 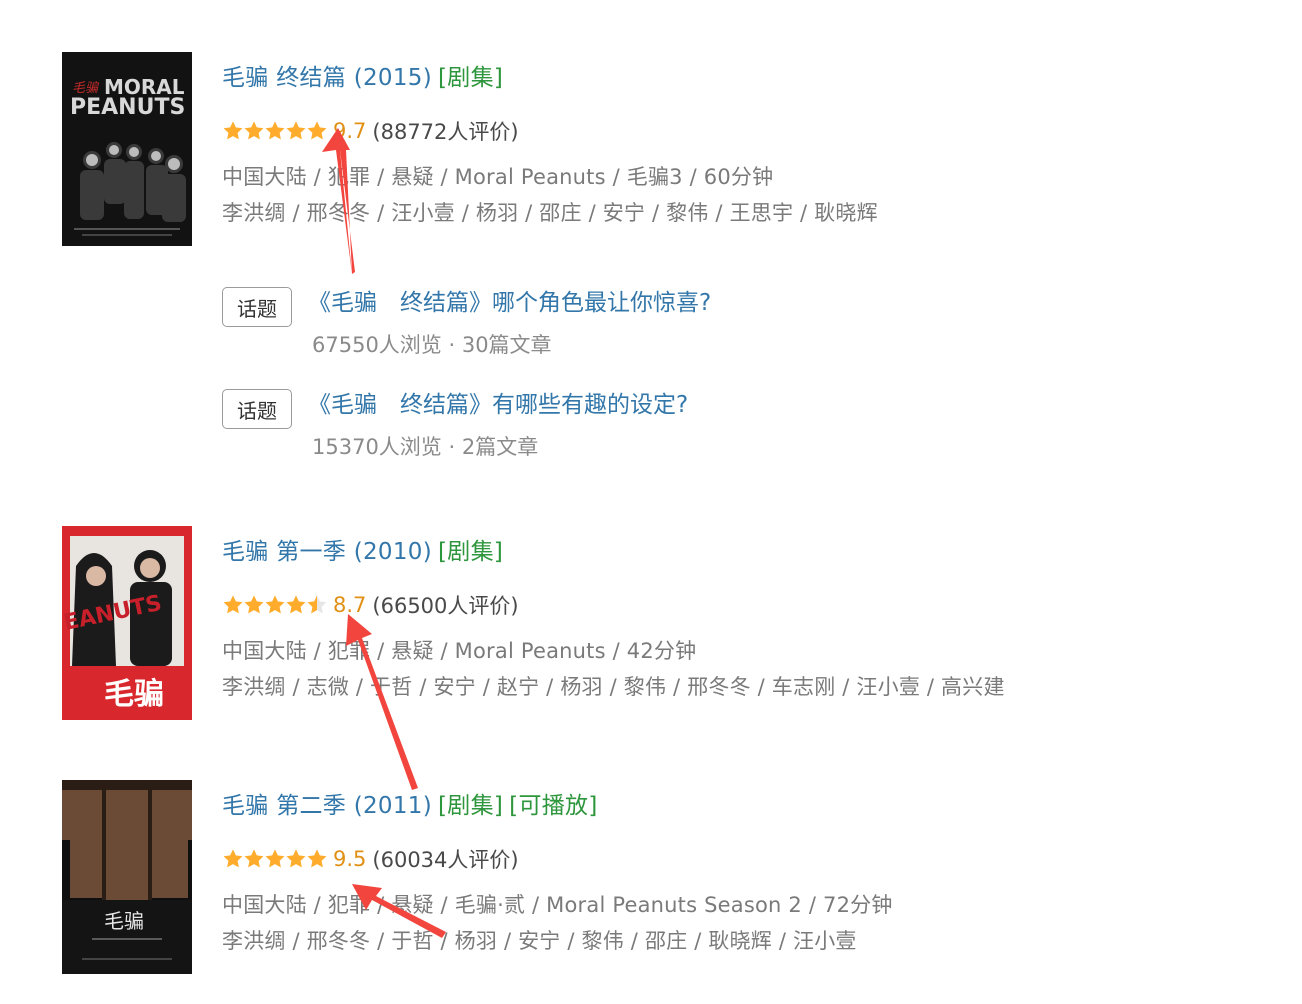 I want to click on rating-row: 8.7 (66500人评价), so click(x=370, y=605).